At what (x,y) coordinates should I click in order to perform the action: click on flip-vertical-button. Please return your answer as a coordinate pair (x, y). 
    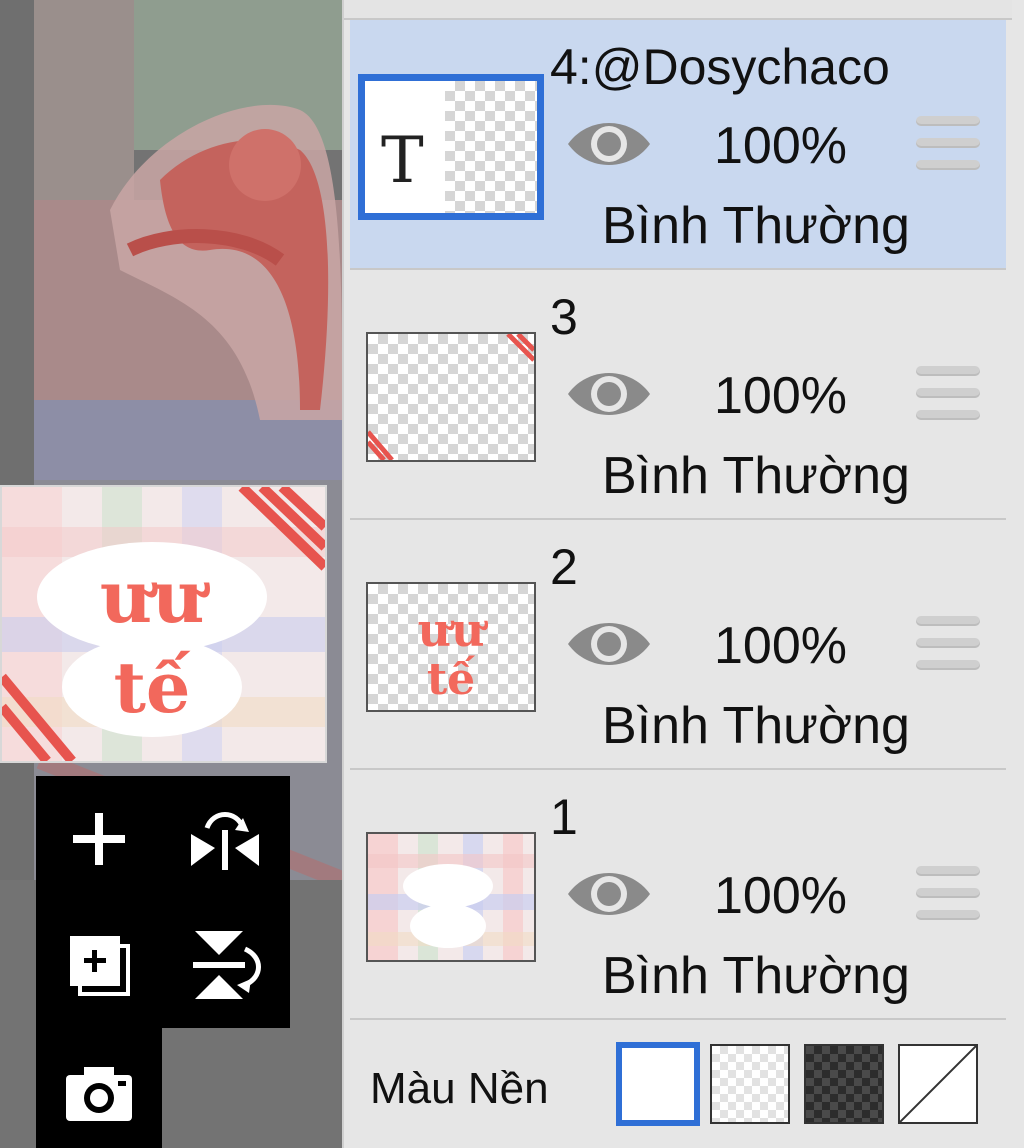
    Looking at the image, I should click on (225, 965).